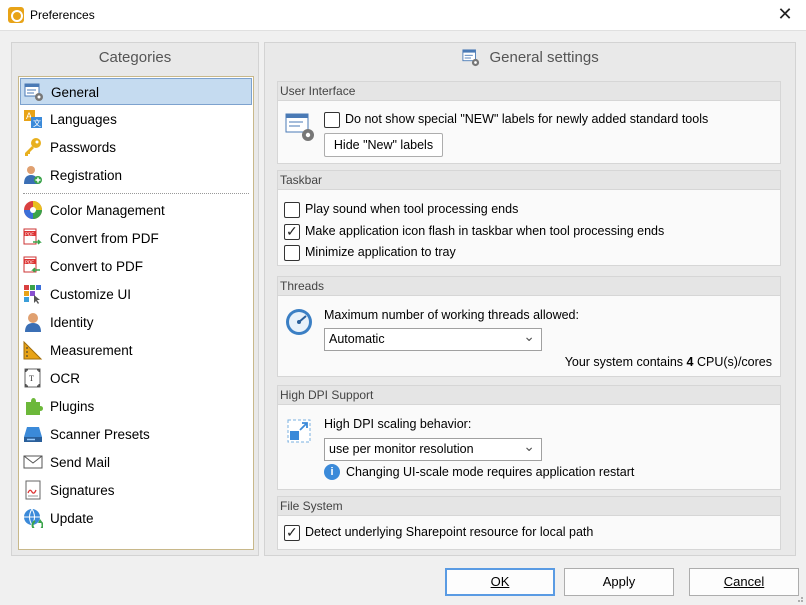 Image resolution: width=806 pixels, height=605 pixels. I want to click on minimize-tray-label: Minimize application to tray, so click(380, 252).